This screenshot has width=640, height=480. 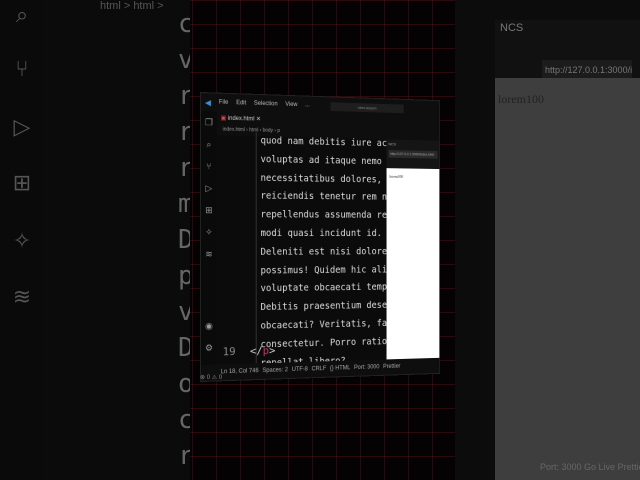 I want to click on activity-bar: ❐ ⌕ ⑂ ▷ ⊞ ✧ ≋ ◉ ⚙, so click(x=208, y=238).